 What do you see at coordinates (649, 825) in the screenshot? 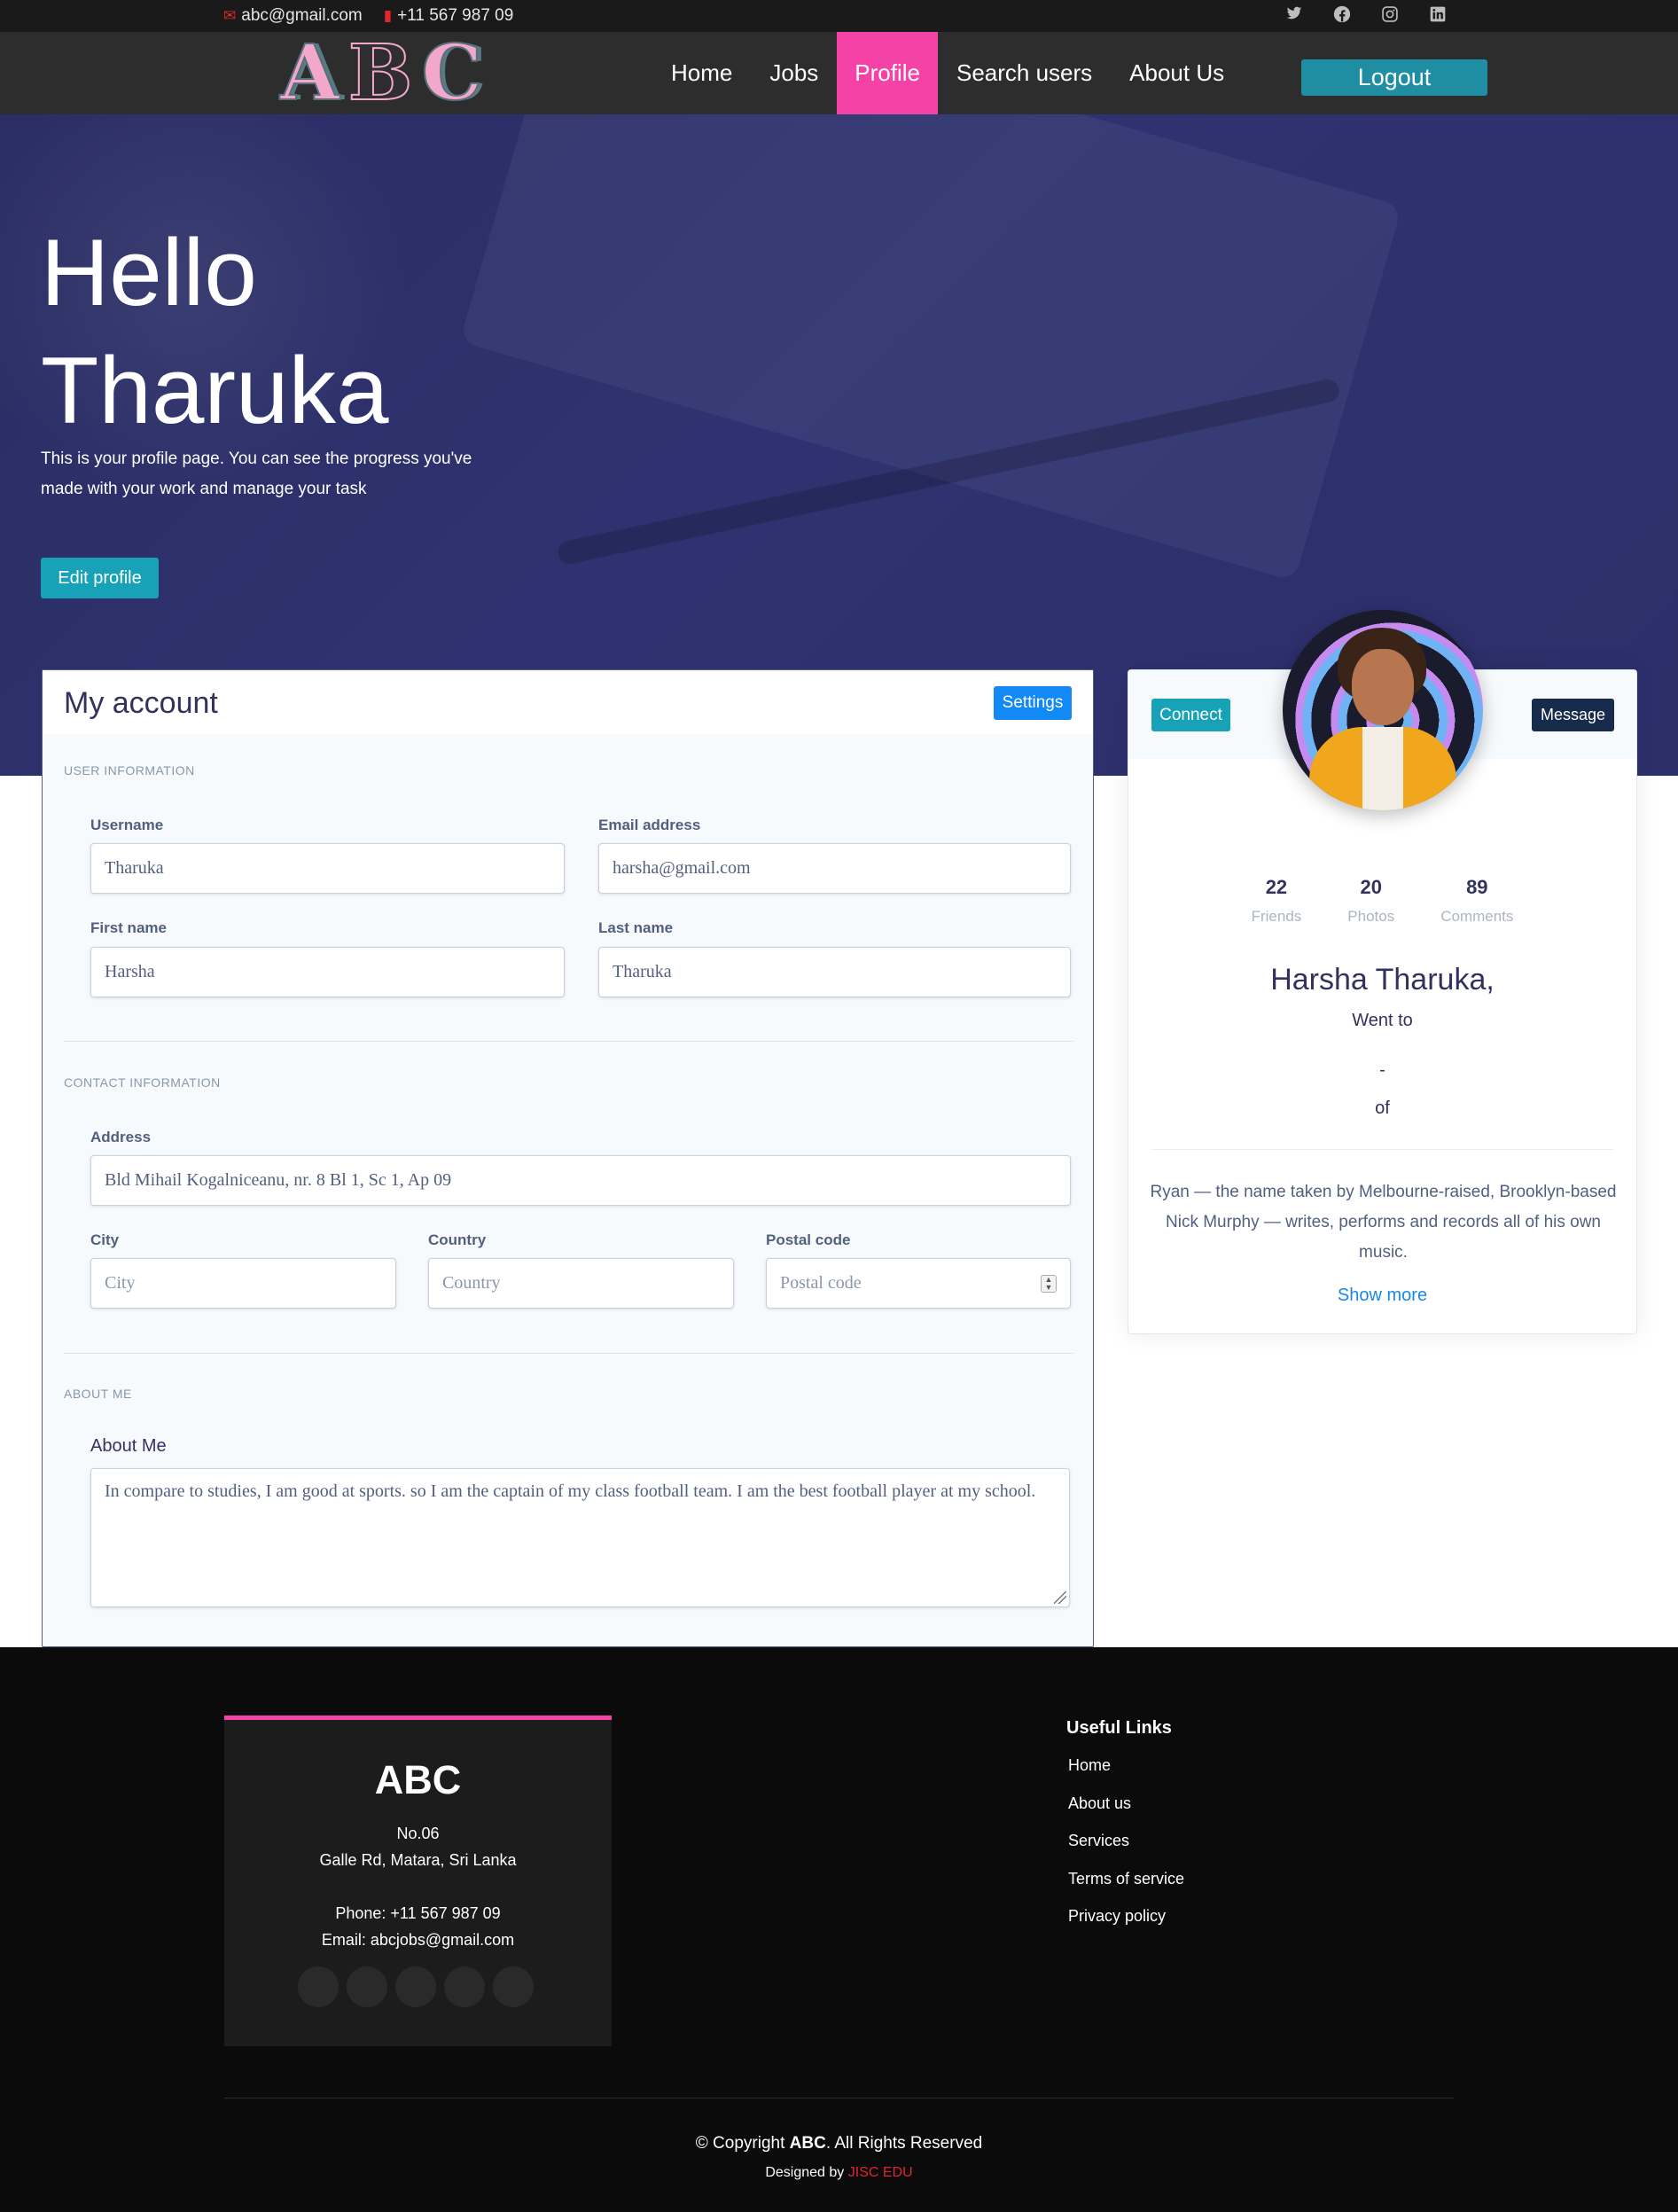
I see `email-label: Email address` at bounding box center [649, 825].